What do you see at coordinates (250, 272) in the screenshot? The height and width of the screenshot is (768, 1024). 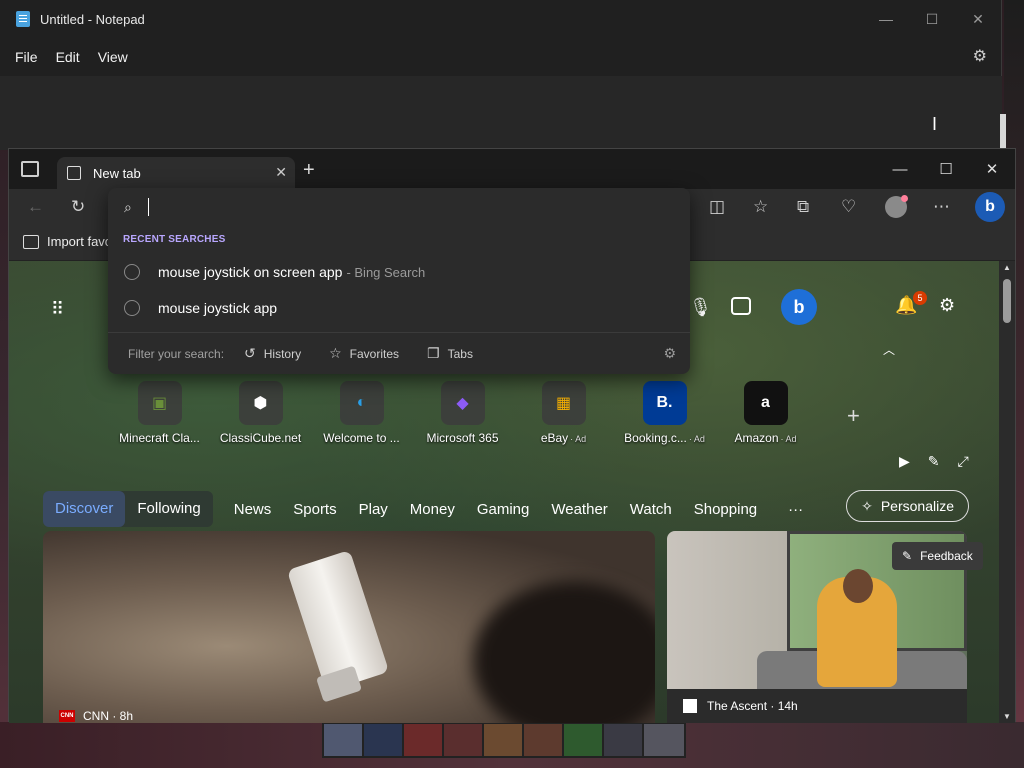 I see `suggestion-text: mouse joystick on screen app` at bounding box center [250, 272].